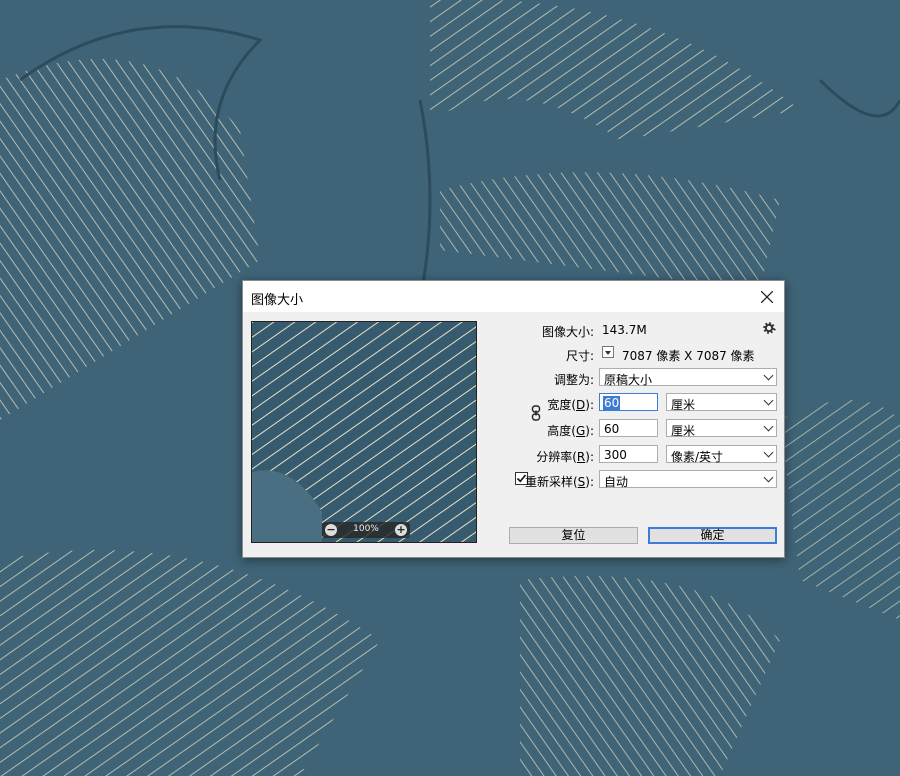 The image size is (900, 776). Describe the element at coordinates (712, 535) in the screenshot. I see `ok-button: 确定` at that location.